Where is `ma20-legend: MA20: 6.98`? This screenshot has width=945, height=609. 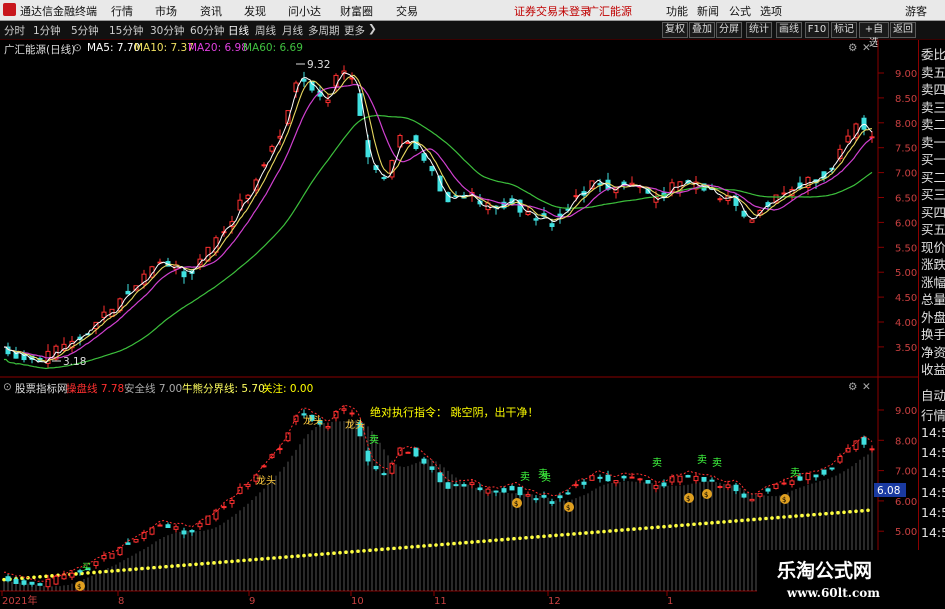
ma20-legend: MA20: 6.98 is located at coordinates (218, 48).